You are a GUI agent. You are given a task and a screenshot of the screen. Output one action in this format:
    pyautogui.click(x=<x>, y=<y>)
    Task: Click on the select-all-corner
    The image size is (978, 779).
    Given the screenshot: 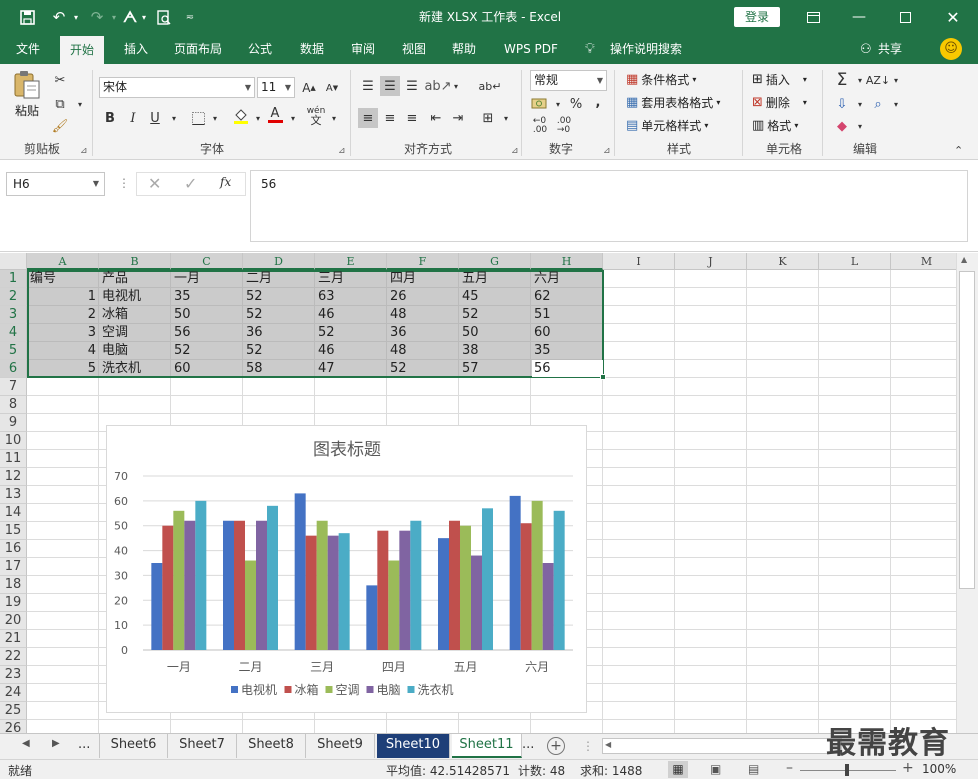 What is the action you would take?
    pyautogui.click(x=13, y=261)
    